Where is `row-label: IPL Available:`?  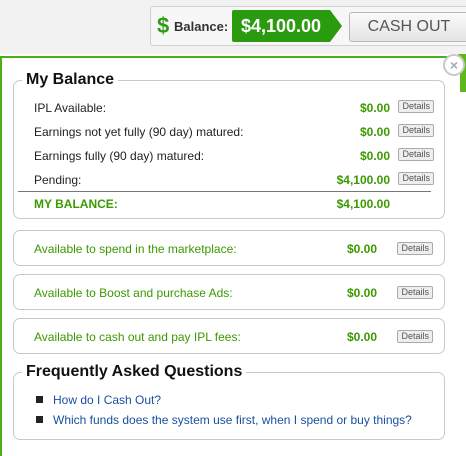 row-label: IPL Available: is located at coordinates (70, 108).